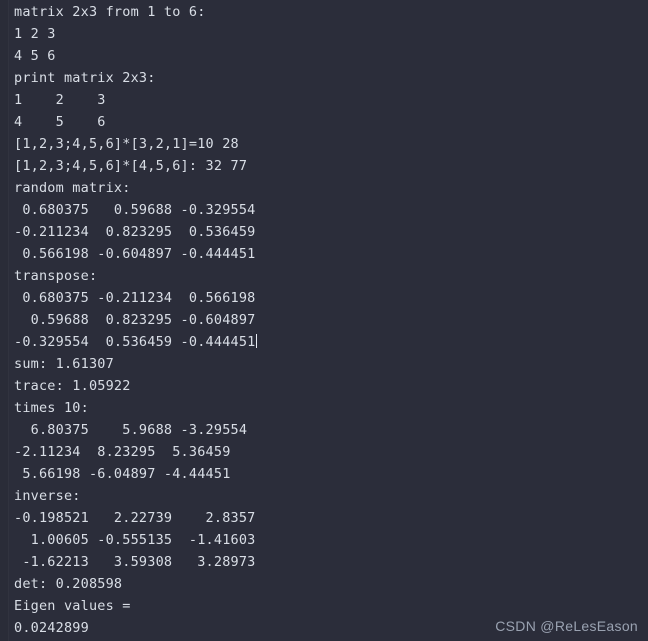 Image resolution: width=648 pixels, height=641 pixels. Describe the element at coordinates (56, 276) in the screenshot. I see `terminal-line: transpose:` at that location.